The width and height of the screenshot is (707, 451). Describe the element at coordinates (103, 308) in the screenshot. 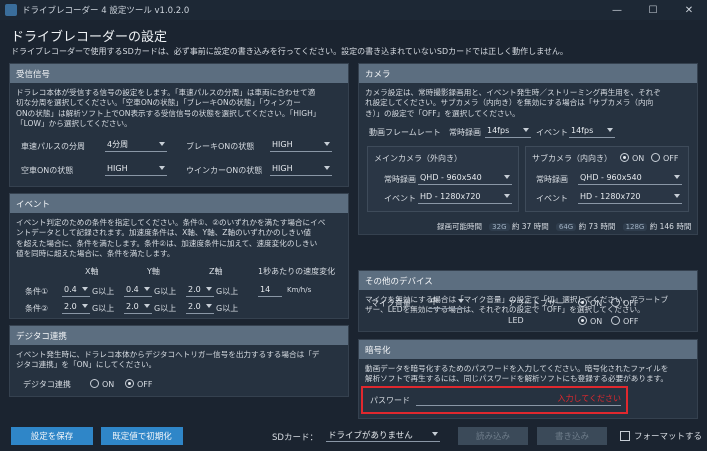

I see `cond2-x-unit: G以上` at that location.